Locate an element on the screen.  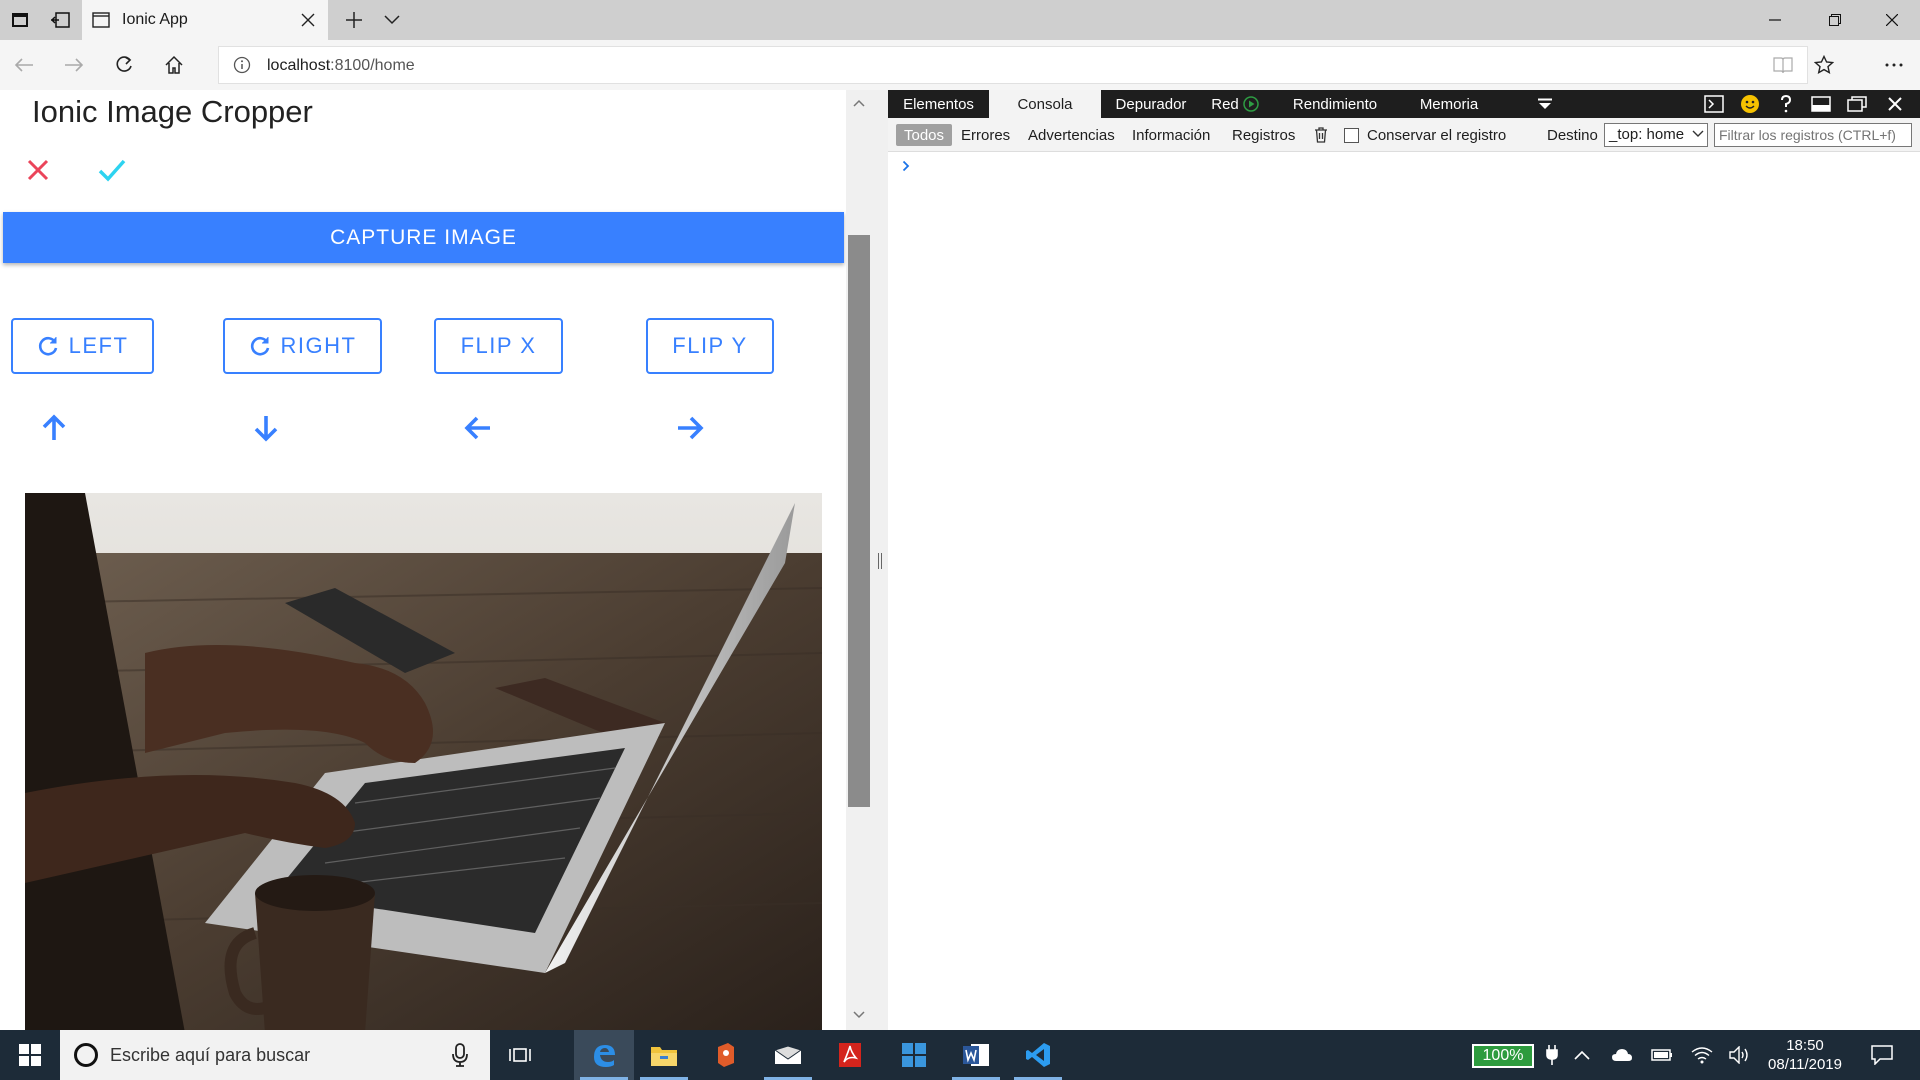
tabs-aside-icon is located at coordinates (60, 20).